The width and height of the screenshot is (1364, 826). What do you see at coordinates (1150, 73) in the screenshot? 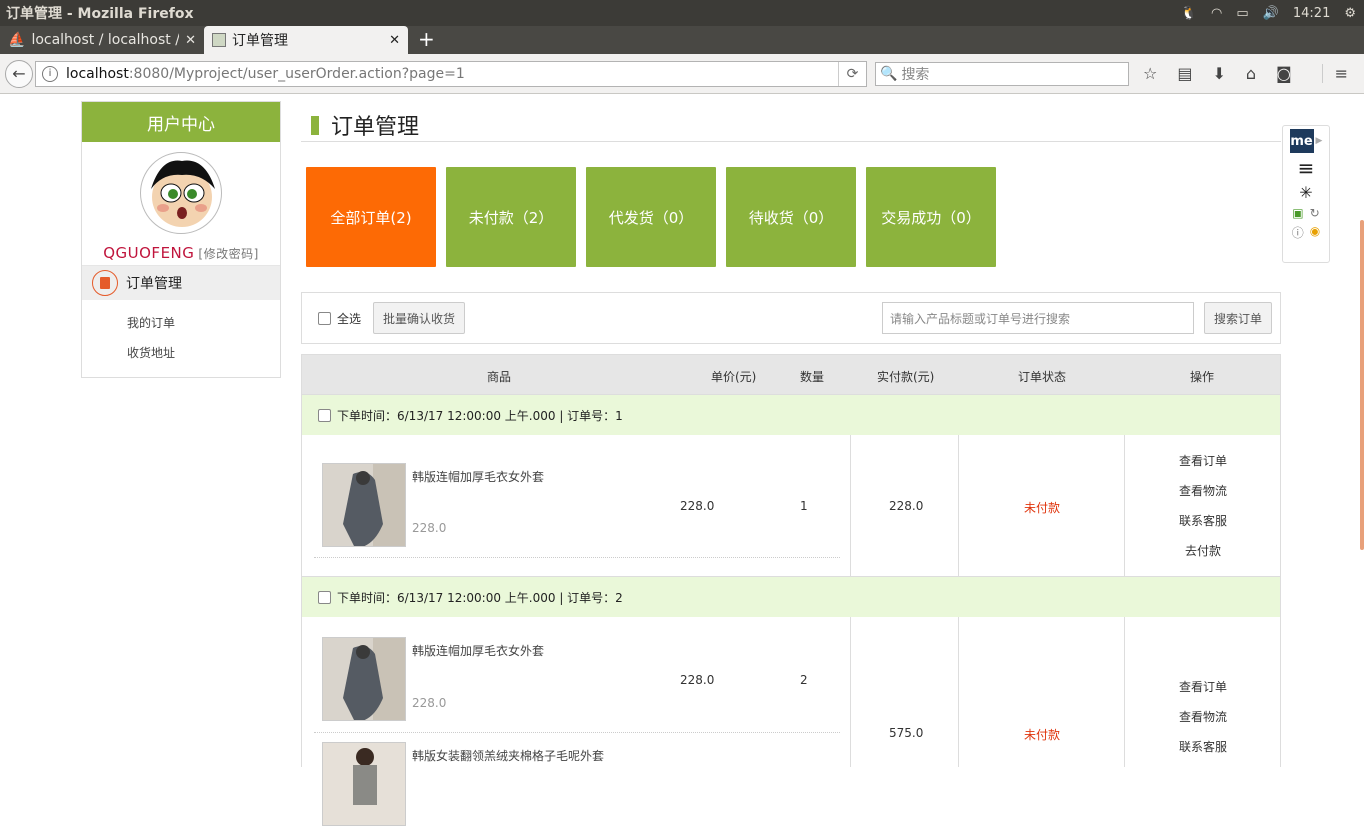
I see `bookmark-star-icon: ☆` at bounding box center [1150, 73].